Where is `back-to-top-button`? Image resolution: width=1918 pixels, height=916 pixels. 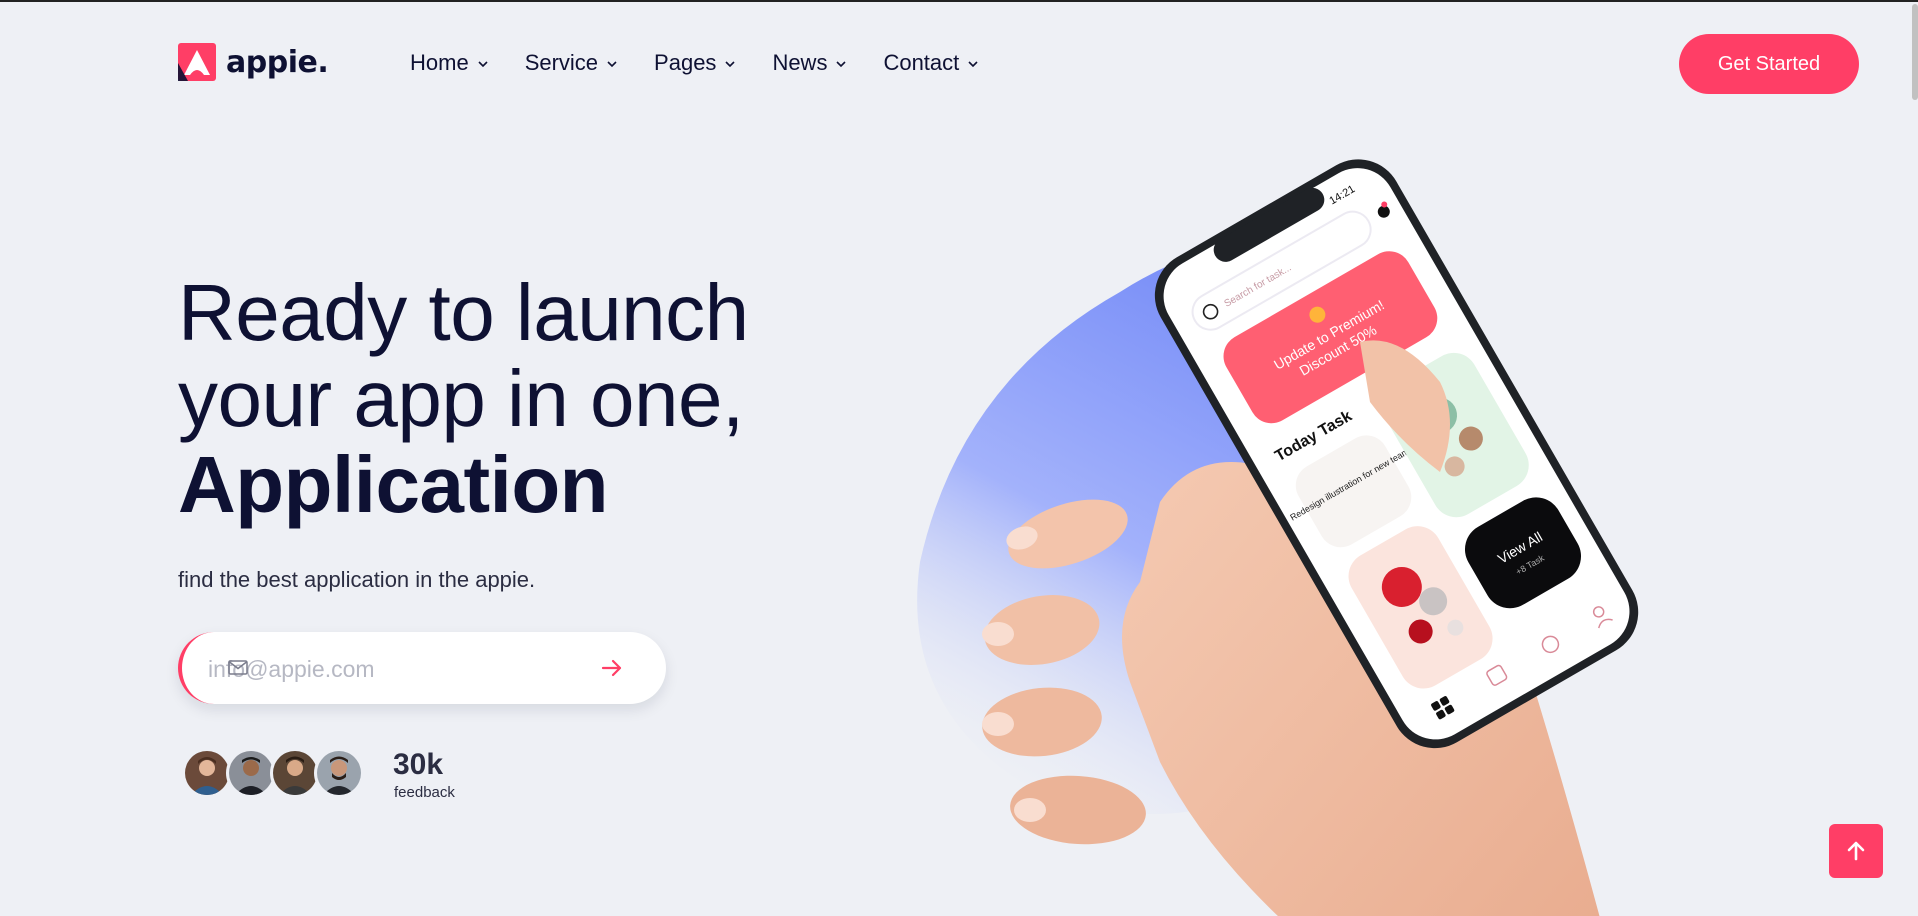 back-to-top-button is located at coordinates (1856, 851).